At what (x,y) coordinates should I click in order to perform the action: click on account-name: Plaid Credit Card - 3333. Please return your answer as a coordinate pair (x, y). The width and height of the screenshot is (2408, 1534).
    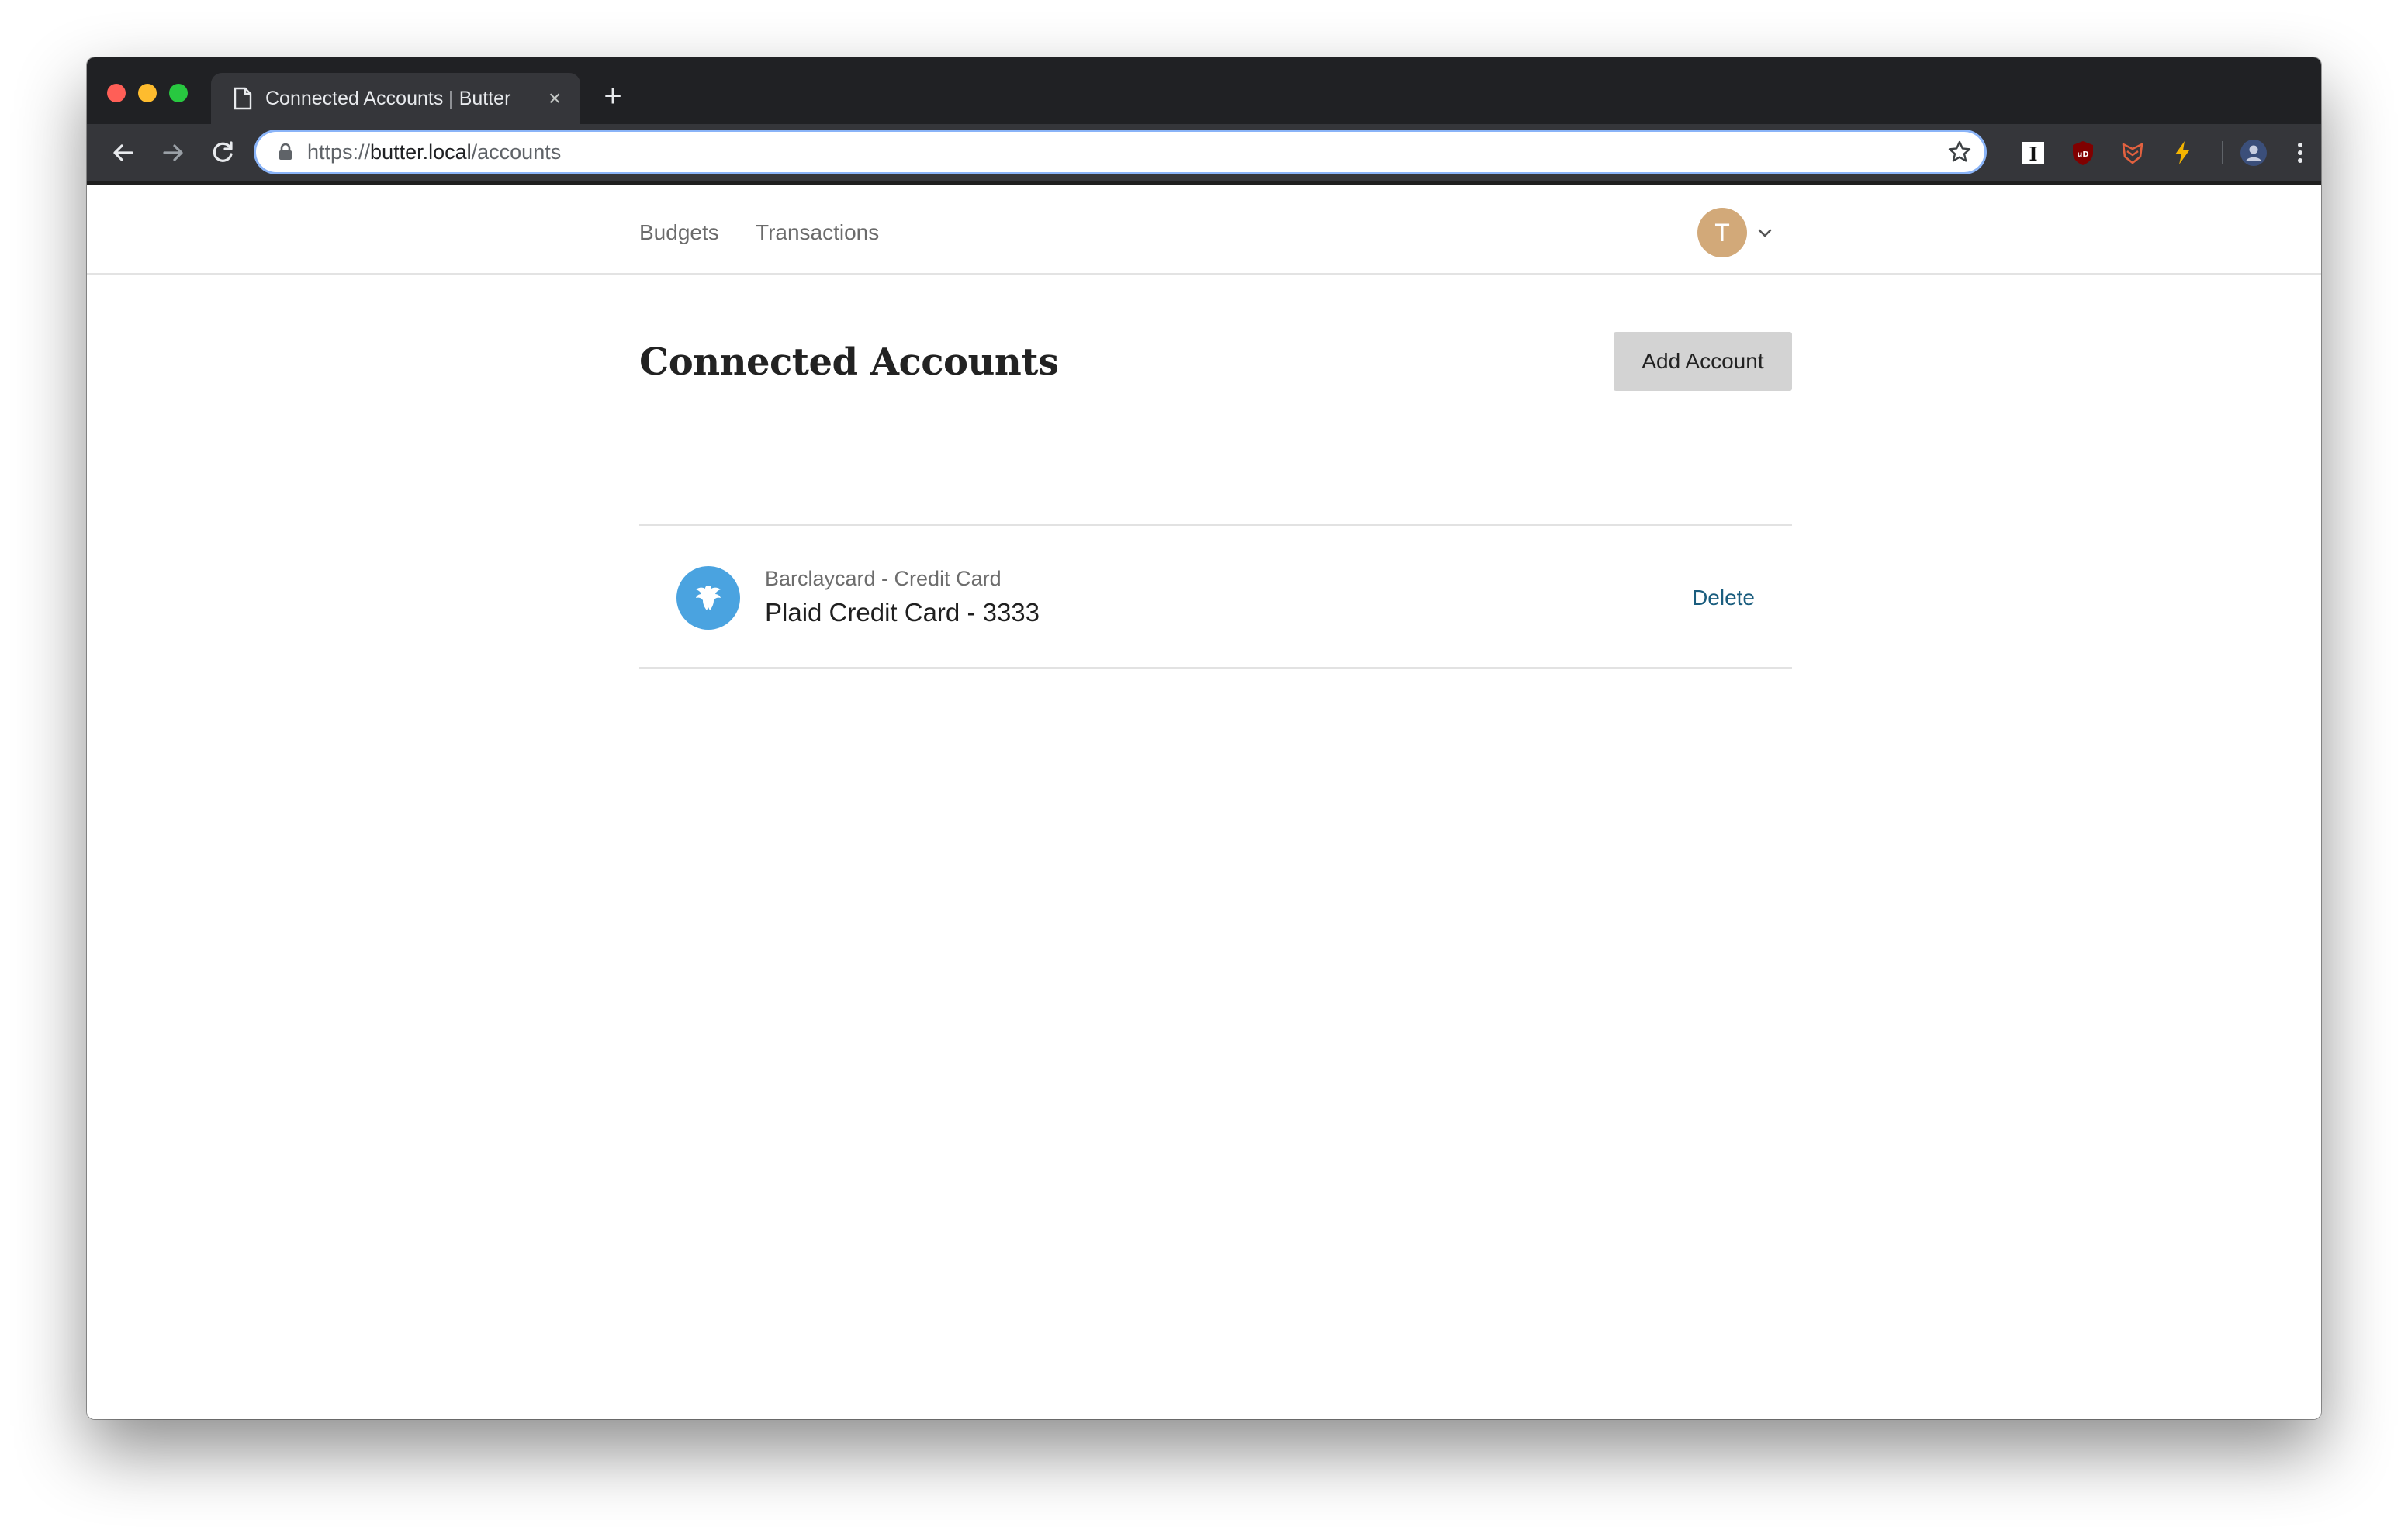
    Looking at the image, I should click on (902, 612).